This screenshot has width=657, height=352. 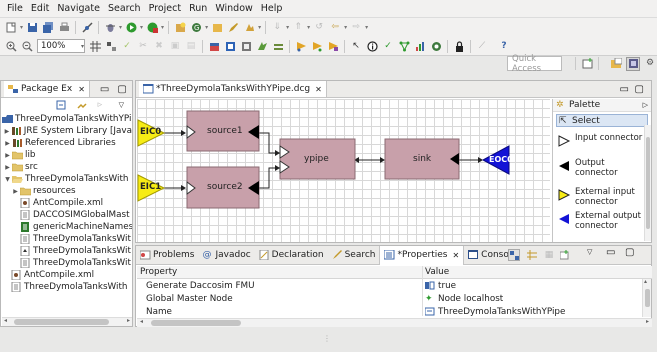 I want to click on connection-source1-ypipe, so click(x=269, y=143).